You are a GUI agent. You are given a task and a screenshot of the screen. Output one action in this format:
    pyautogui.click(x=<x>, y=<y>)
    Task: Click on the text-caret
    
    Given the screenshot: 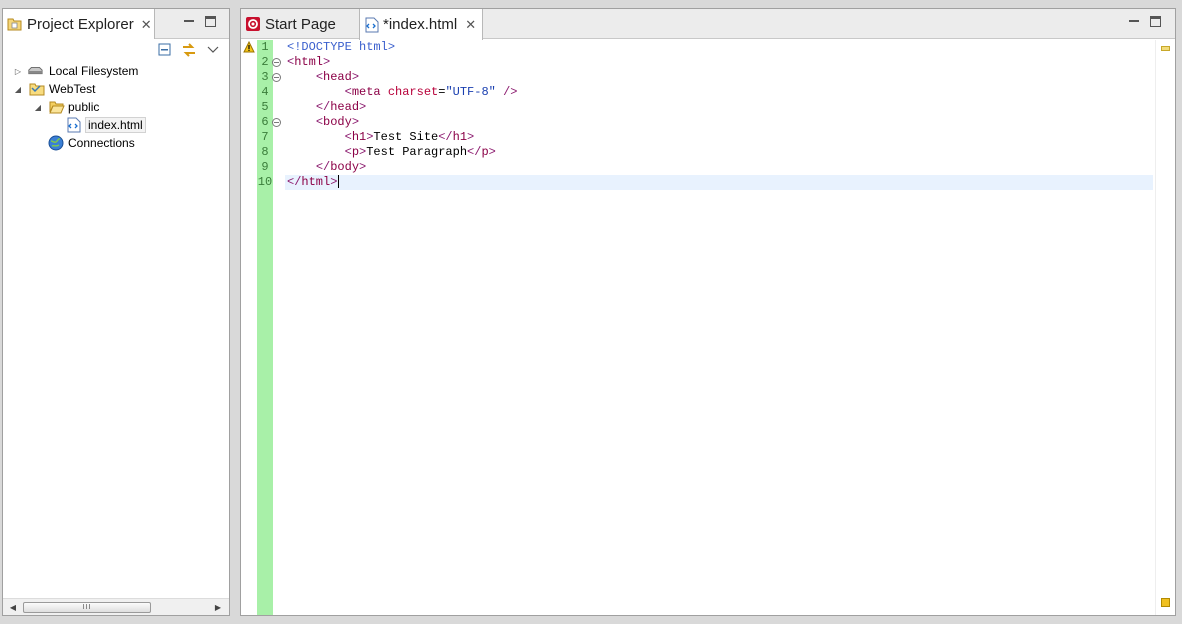 What is the action you would take?
    pyautogui.click(x=339, y=182)
    